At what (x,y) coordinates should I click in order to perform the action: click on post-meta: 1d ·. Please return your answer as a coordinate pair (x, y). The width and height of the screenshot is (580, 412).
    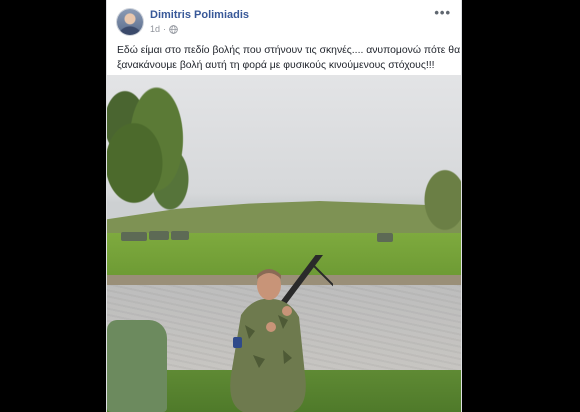
    Looking at the image, I should click on (164, 29).